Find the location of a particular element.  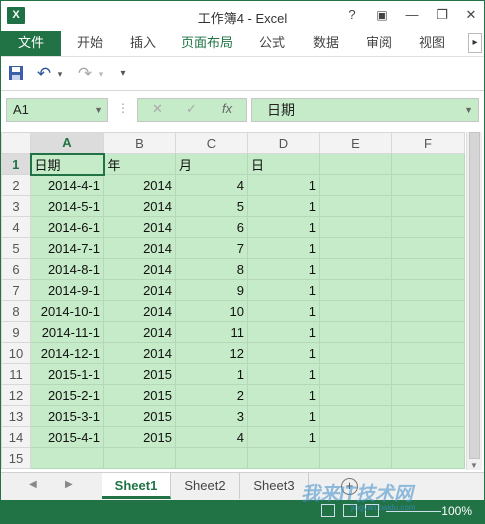

cell-e5 is located at coordinates (355, 248).